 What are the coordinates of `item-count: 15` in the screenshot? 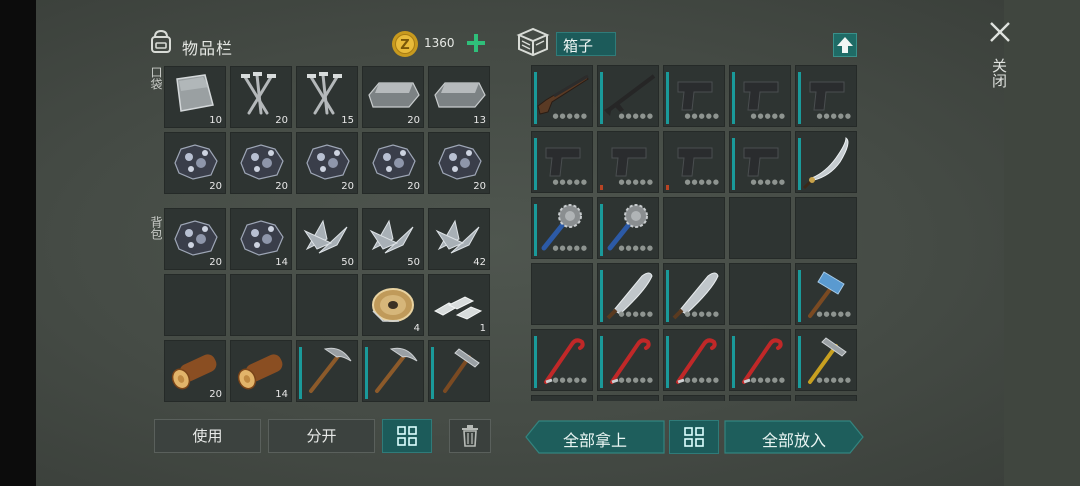 It's located at (347, 120).